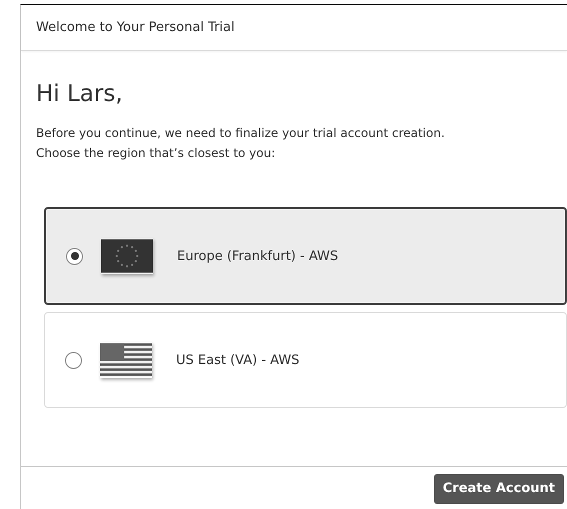 The image size is (567, 509). What do you see at coordinates (80, 94) in the screenshot?
I see `greeting-heading: Hi Lars,` at bounding box center [80, 94].